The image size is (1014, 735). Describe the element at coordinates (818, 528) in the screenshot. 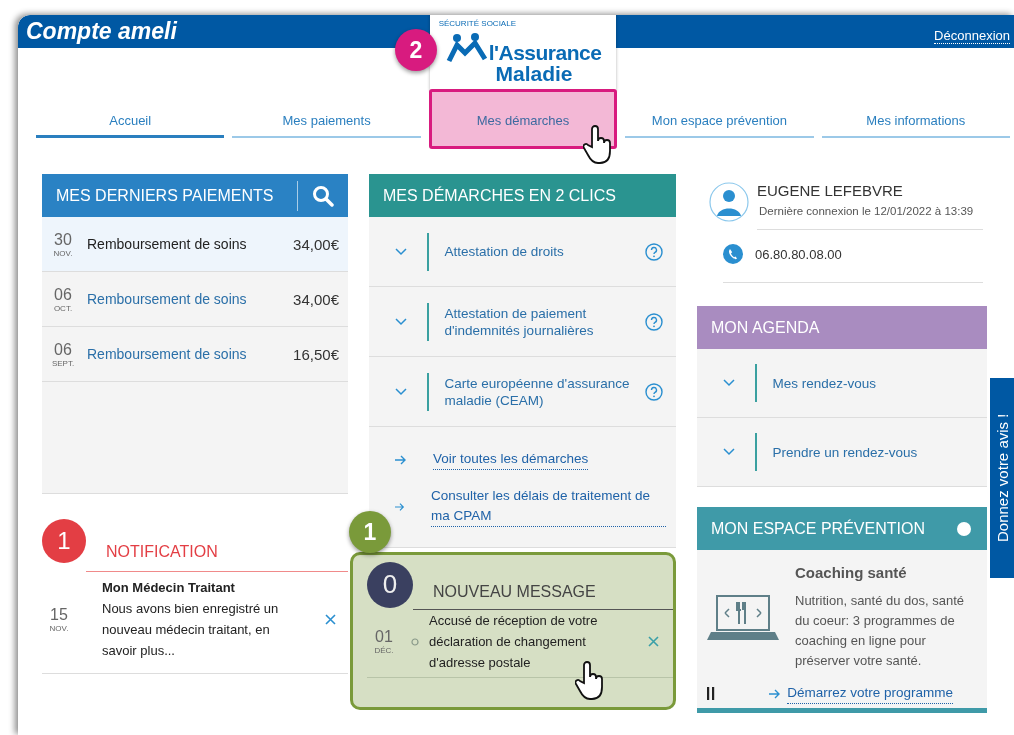

I see `panel-title: MON ESPACE PRÉVENTION` at that location.